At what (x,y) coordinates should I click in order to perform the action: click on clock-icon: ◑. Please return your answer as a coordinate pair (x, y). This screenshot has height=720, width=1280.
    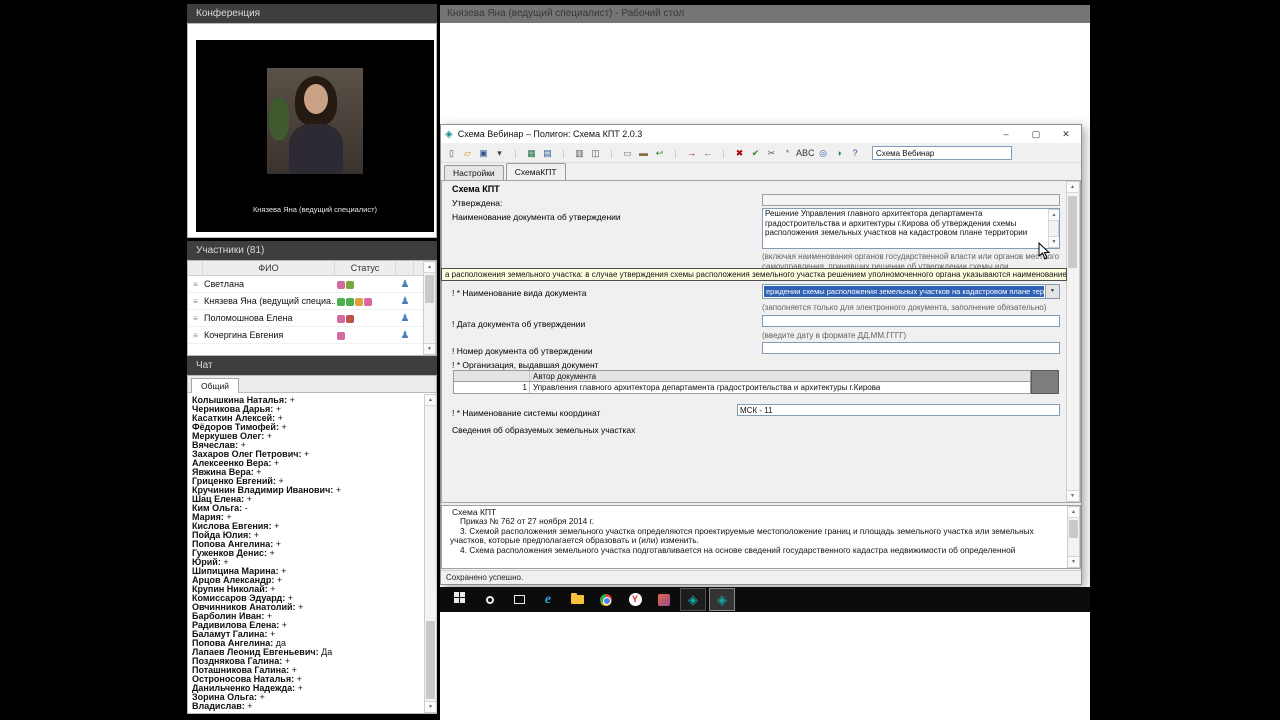
    Looking at the image, I should click on (839, 153).